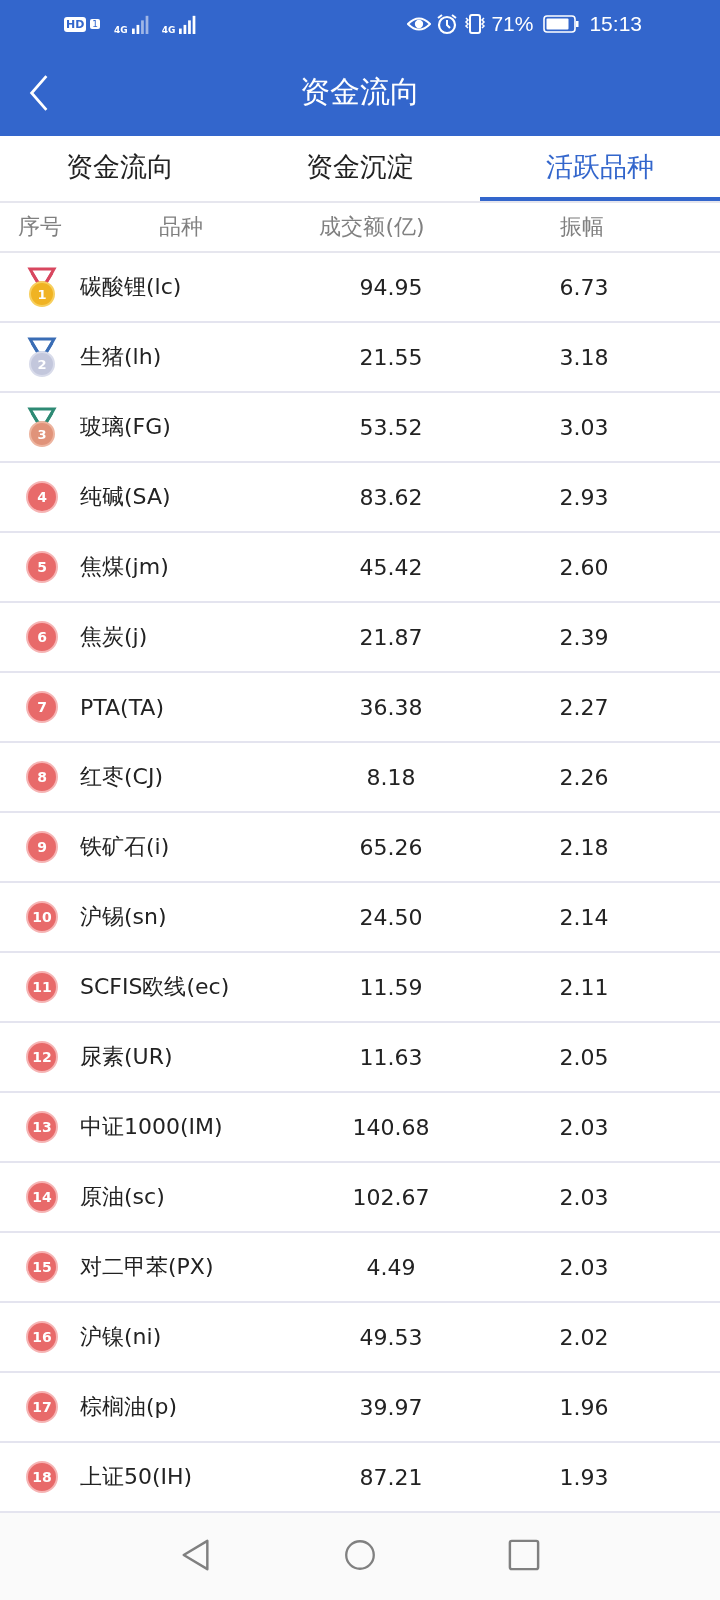 The image size is (720, 1600). Describe the element at coordinates (121, 1337) in the screenshot. I see `table-cell-text: 沪镍(ni)` at that location.